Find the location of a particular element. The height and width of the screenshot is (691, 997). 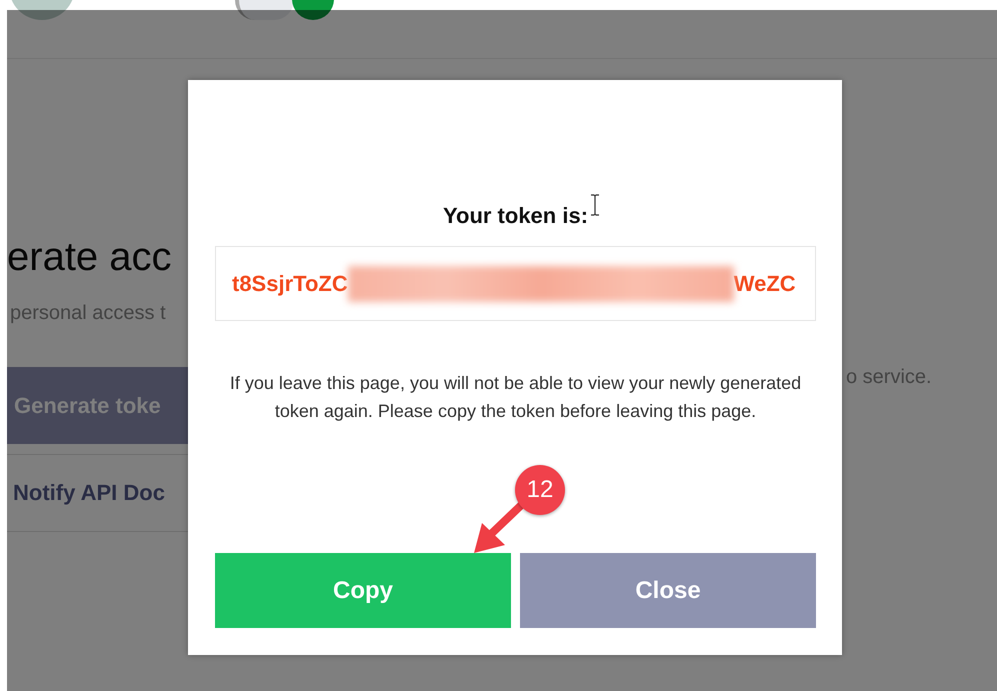

warning-message: If you leave this page, you will not be able to view your newly generated token again. Please copy the token before leaving this page. is located at coordinates (515, 397).